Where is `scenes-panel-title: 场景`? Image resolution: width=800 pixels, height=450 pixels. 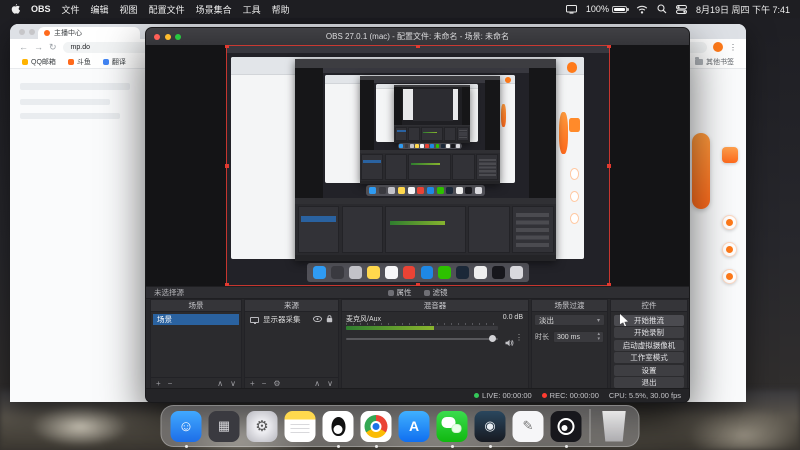 scenes-panel-title: 场景 is located at coordinates (196, 306).